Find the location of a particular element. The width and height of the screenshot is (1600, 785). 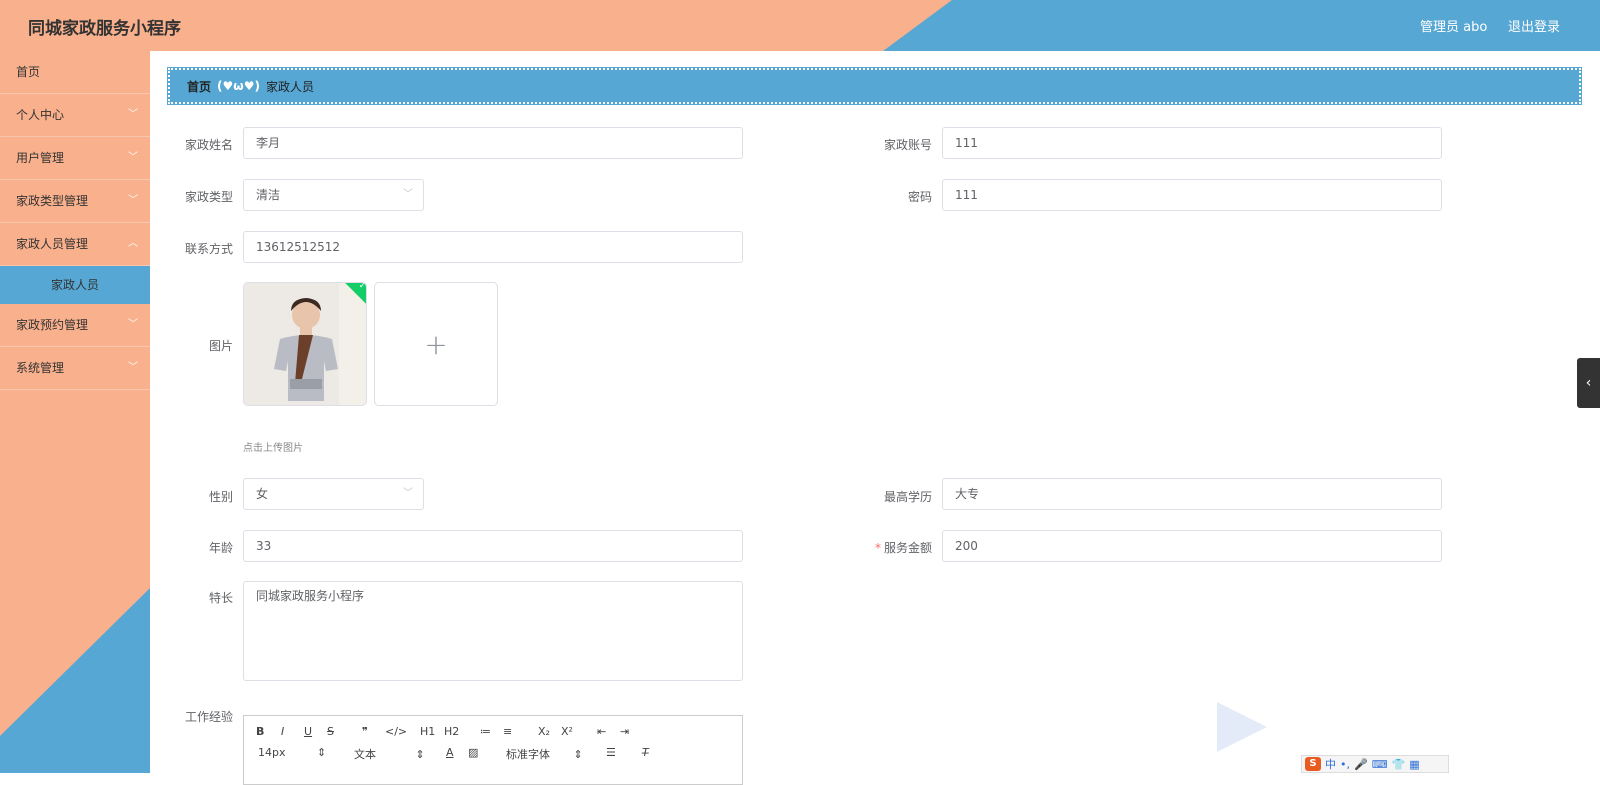

phone-input: 13612512512 is located at coordinates (493, 247).